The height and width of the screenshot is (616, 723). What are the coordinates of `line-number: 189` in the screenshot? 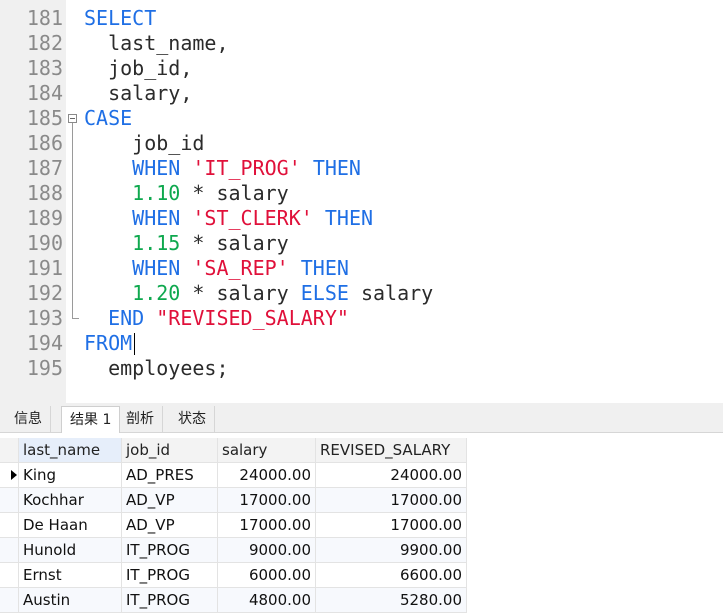 It's located at (44, 218).